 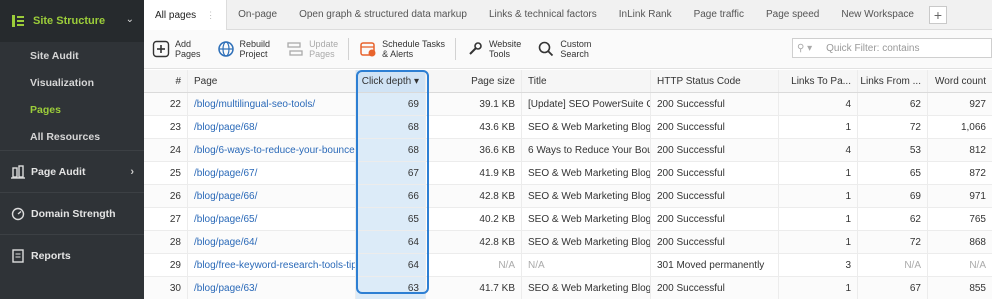 What do you see at coordinates (893, 150) in the screenshot?
I see `cell-from: 53` at bounding box center [893, 150].